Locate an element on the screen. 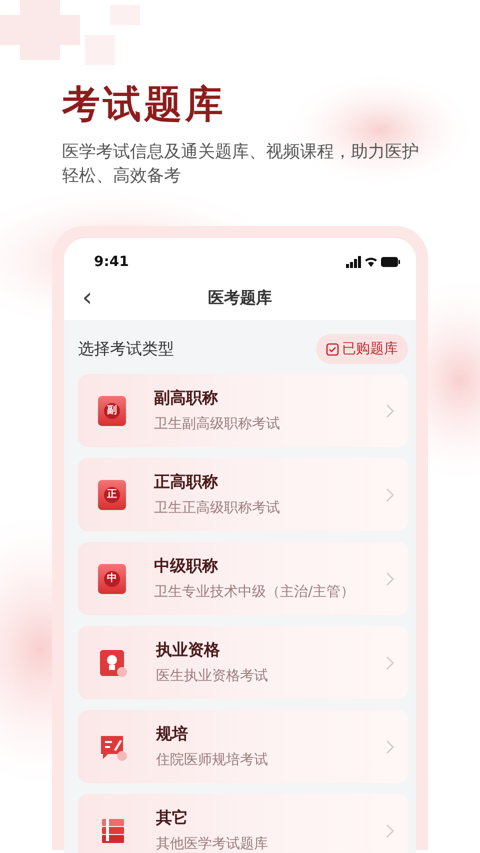 This screenshot has width=480, height=853. exam-type-item: 正 正高职称 卫生正高级职称考试 is located at coordinates (243, 494).